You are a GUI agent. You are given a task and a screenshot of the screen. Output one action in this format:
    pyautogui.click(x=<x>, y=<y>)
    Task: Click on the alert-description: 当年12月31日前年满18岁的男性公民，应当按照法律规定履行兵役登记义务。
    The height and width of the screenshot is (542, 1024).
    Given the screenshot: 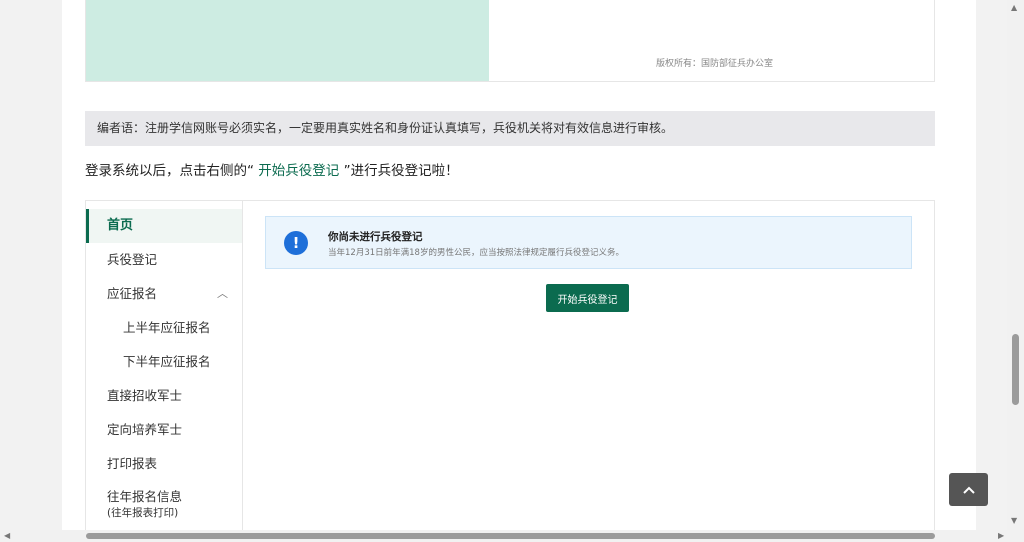 What is the action you would take?
    pyautogui.click(x=476, y=253)
    